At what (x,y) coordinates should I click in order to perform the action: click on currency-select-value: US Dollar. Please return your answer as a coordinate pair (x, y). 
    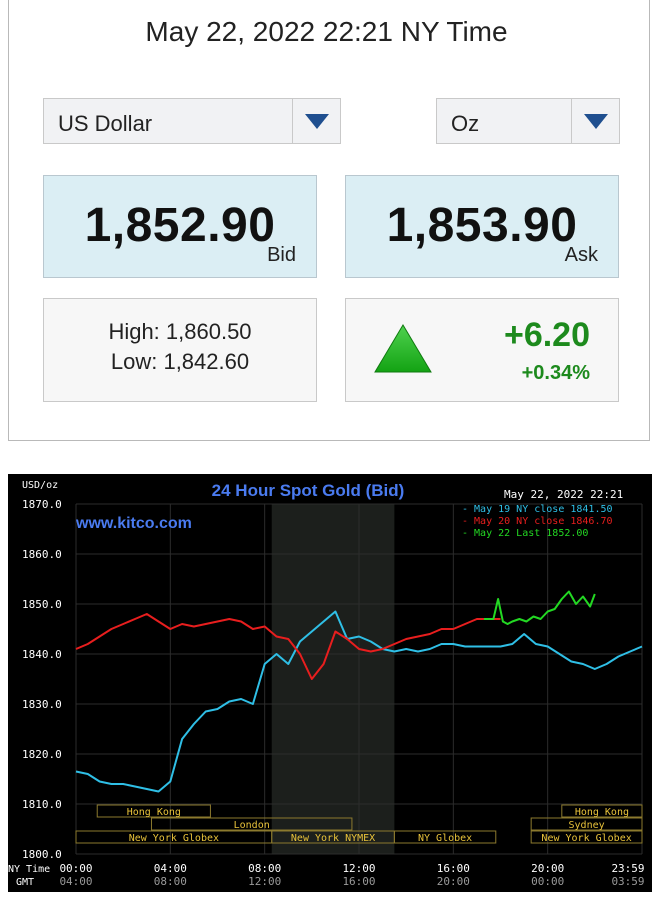
    Looking at the image, I should click on (105, 123).